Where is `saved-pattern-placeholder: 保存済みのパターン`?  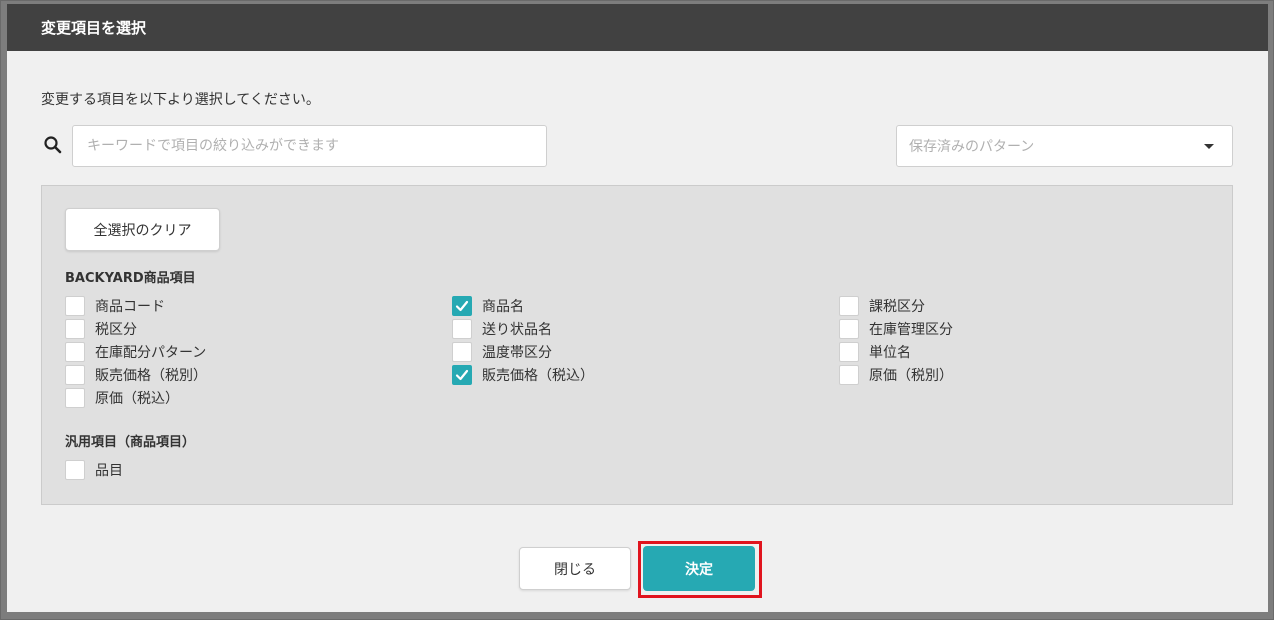
saved-pattern-placeholder: 保存済みのパターン is located at coordinates (972, 147).